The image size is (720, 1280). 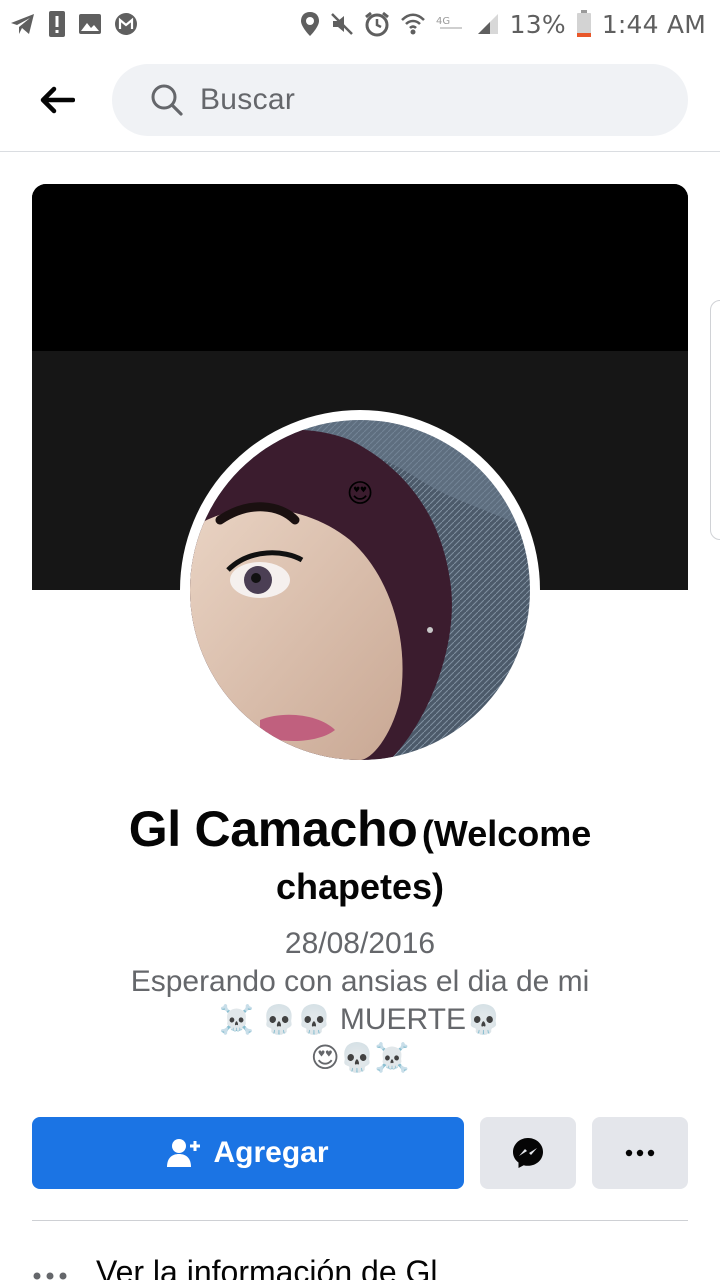 What do you see at coordinates (503, 24) in the screenshot?
I see `status-right: 4G 13% 1:44 AM` at bounding box center [503, 24].